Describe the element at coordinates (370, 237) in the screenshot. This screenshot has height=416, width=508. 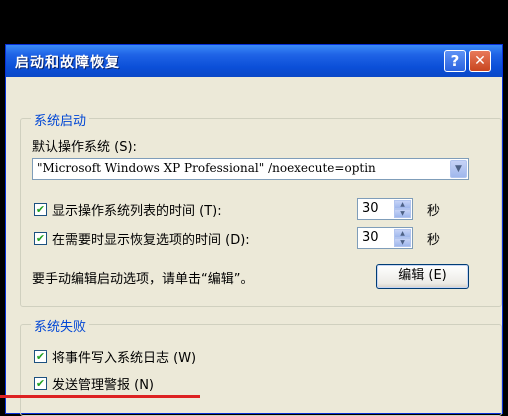
I see `show-recovery-value: 30` at that location.